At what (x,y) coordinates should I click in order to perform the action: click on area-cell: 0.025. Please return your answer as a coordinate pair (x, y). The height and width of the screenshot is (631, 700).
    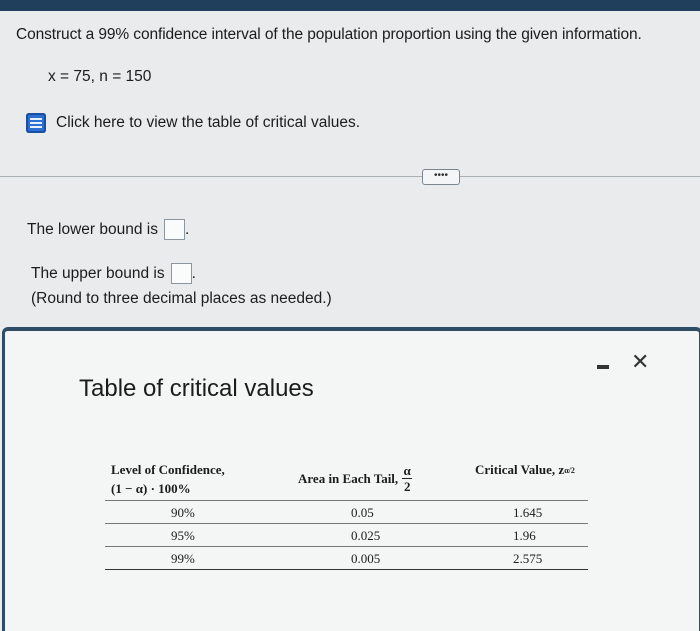
    Looking at the image, I should click on (366, 535).